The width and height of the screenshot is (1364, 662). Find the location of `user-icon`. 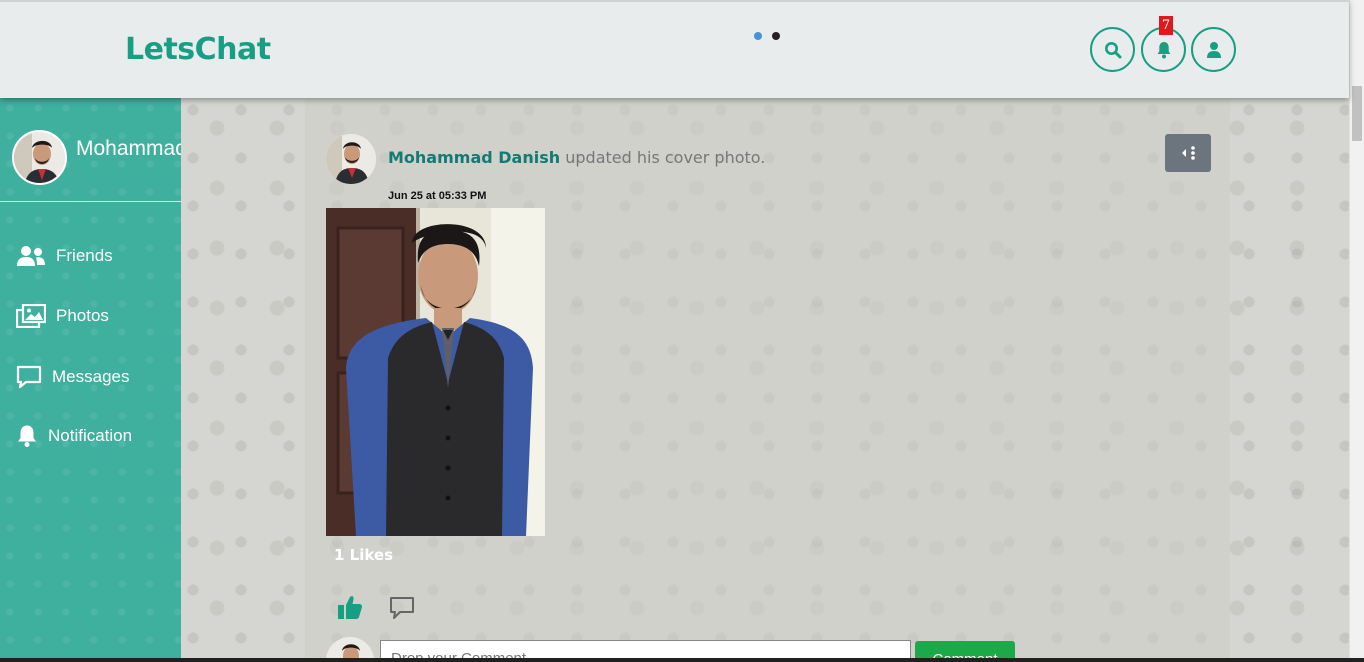

user-icon is located at coordinates (1213, 49).